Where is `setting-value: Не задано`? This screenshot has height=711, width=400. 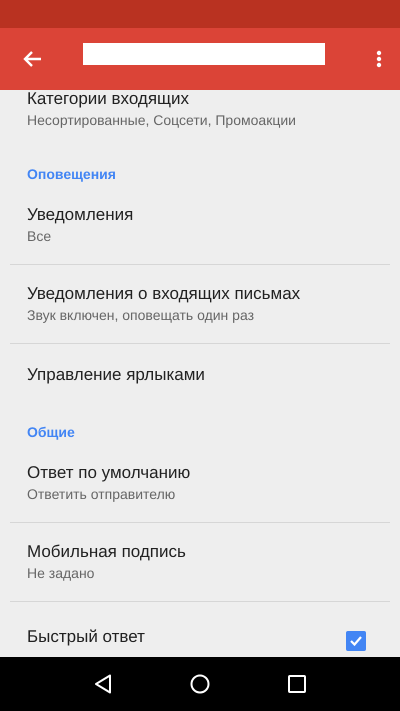
setting-value: Не задано is located at coordinates (60, 573).